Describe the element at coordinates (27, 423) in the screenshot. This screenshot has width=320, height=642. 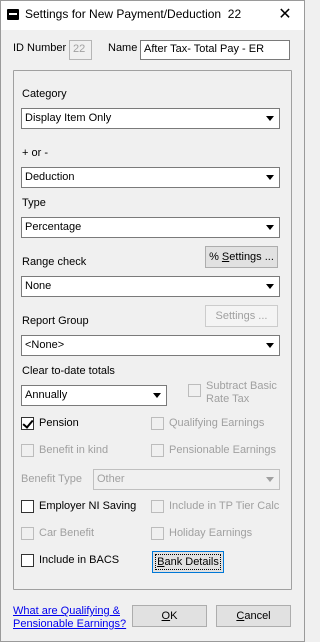
I see `pension-checkbox` at that location.